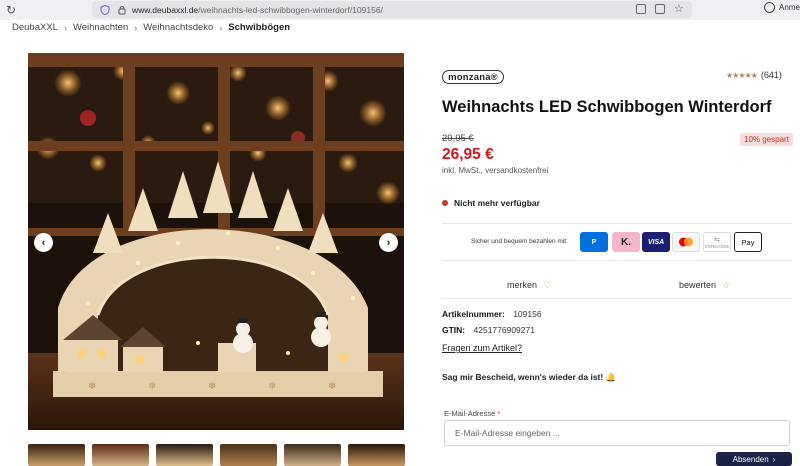 The height and width of the screenshot is (466, 800). Describe the element at coordinates (504, 330) in the screenshot. I see `gtin-value: 4251776909271` at that location.